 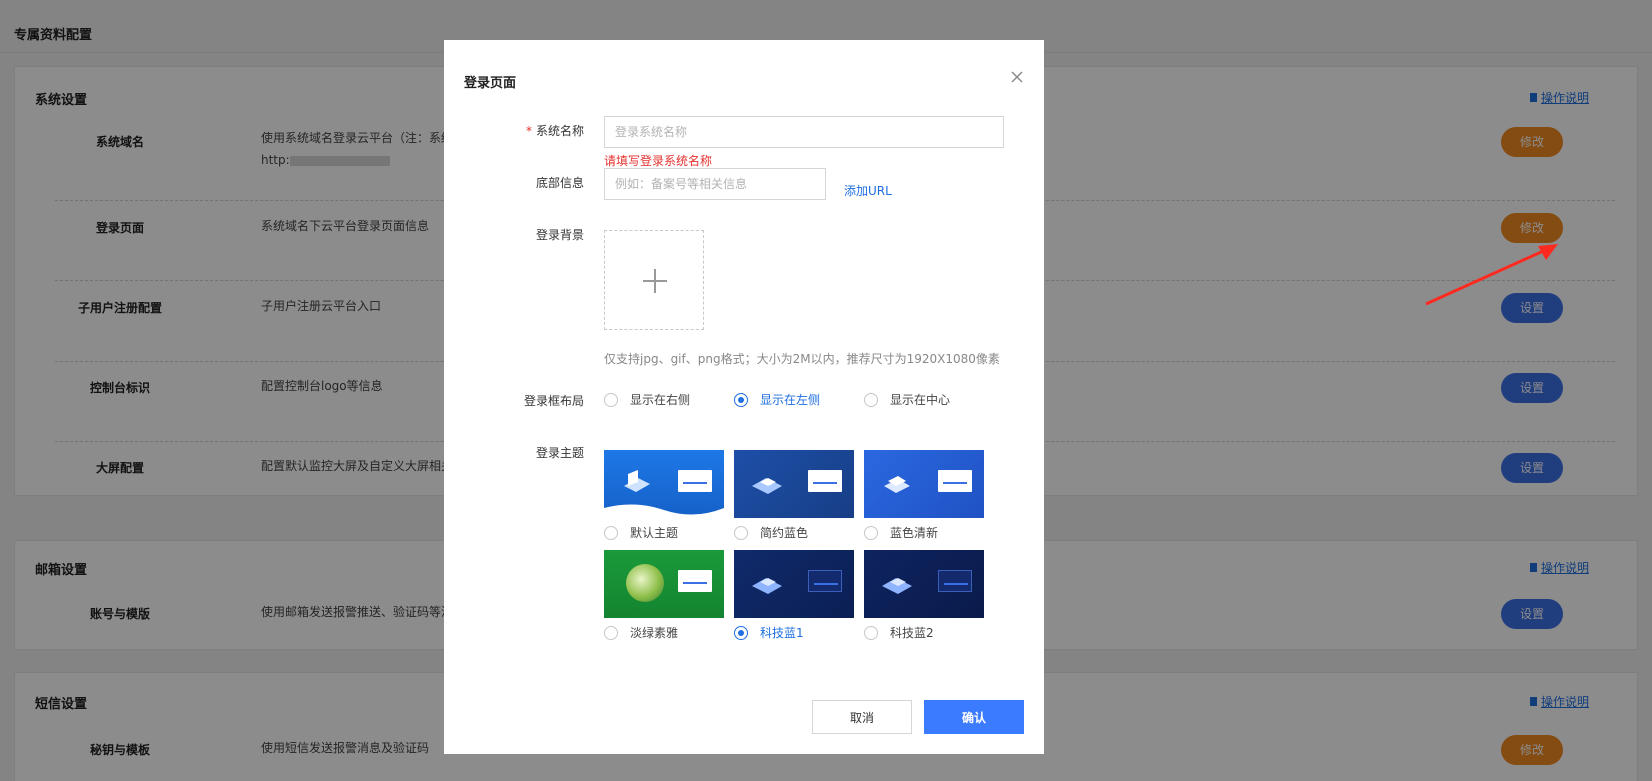 I want to click on layout-option-label: 显示在中心, so click(x=920, y=400).